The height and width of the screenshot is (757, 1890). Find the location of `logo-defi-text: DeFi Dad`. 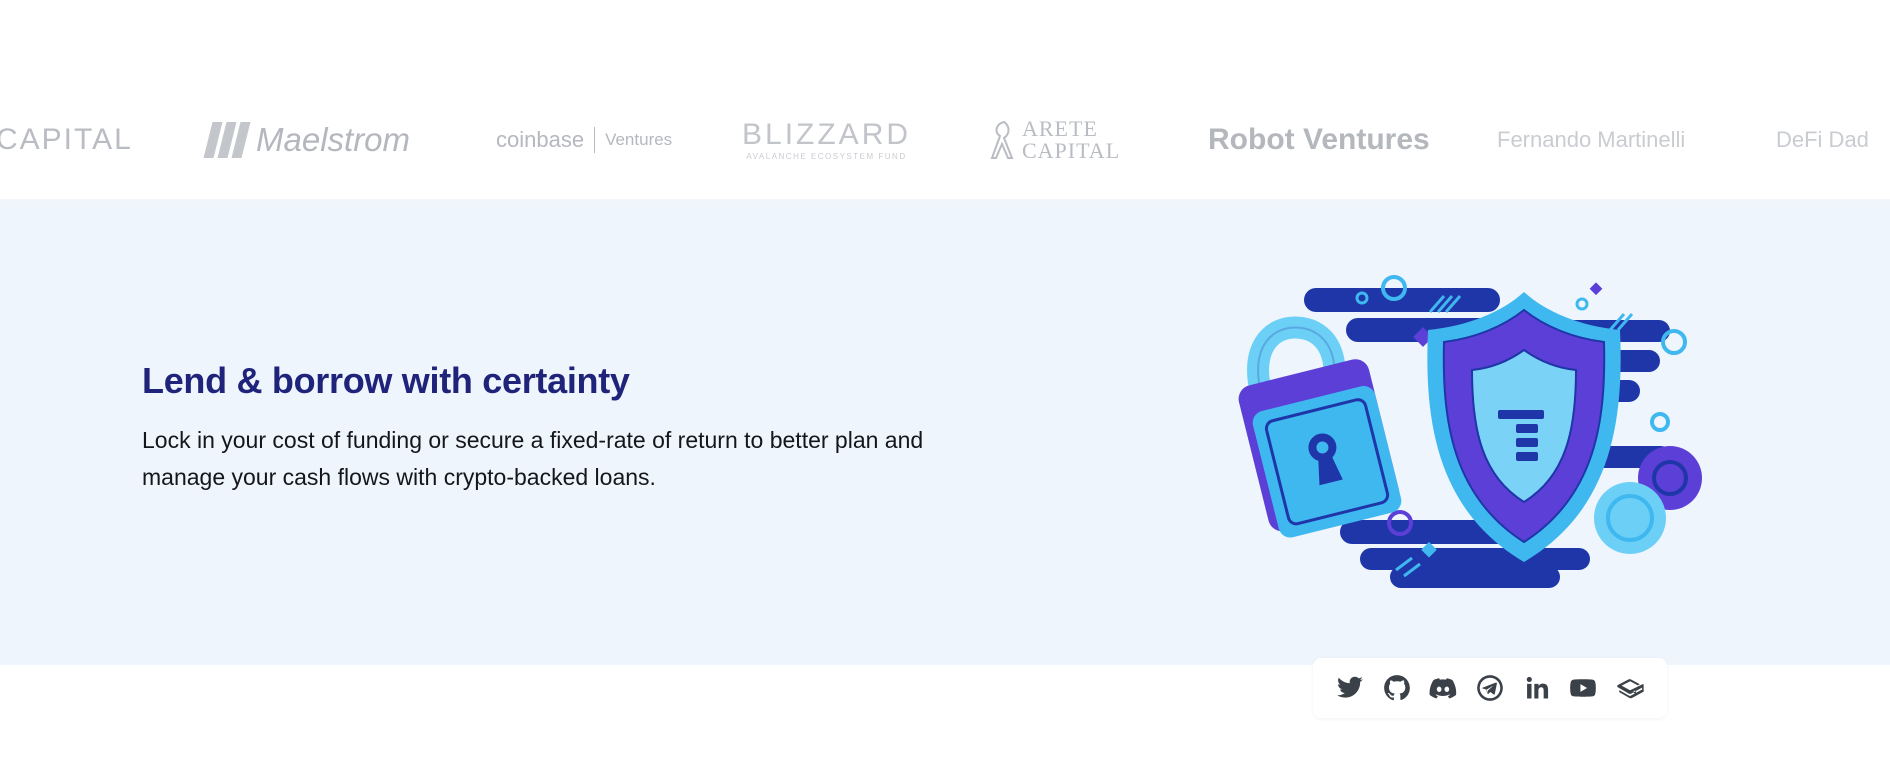

logo-defi-text: DeFi Dad is located at coordinates (1822, 139).